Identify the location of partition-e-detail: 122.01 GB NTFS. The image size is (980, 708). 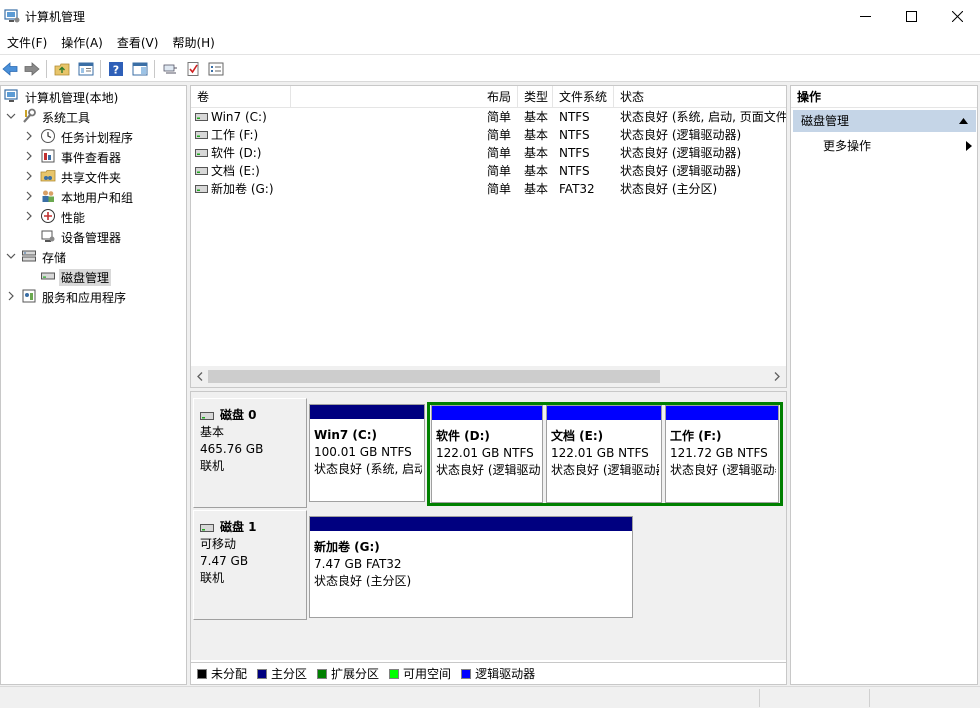
(600, 453).